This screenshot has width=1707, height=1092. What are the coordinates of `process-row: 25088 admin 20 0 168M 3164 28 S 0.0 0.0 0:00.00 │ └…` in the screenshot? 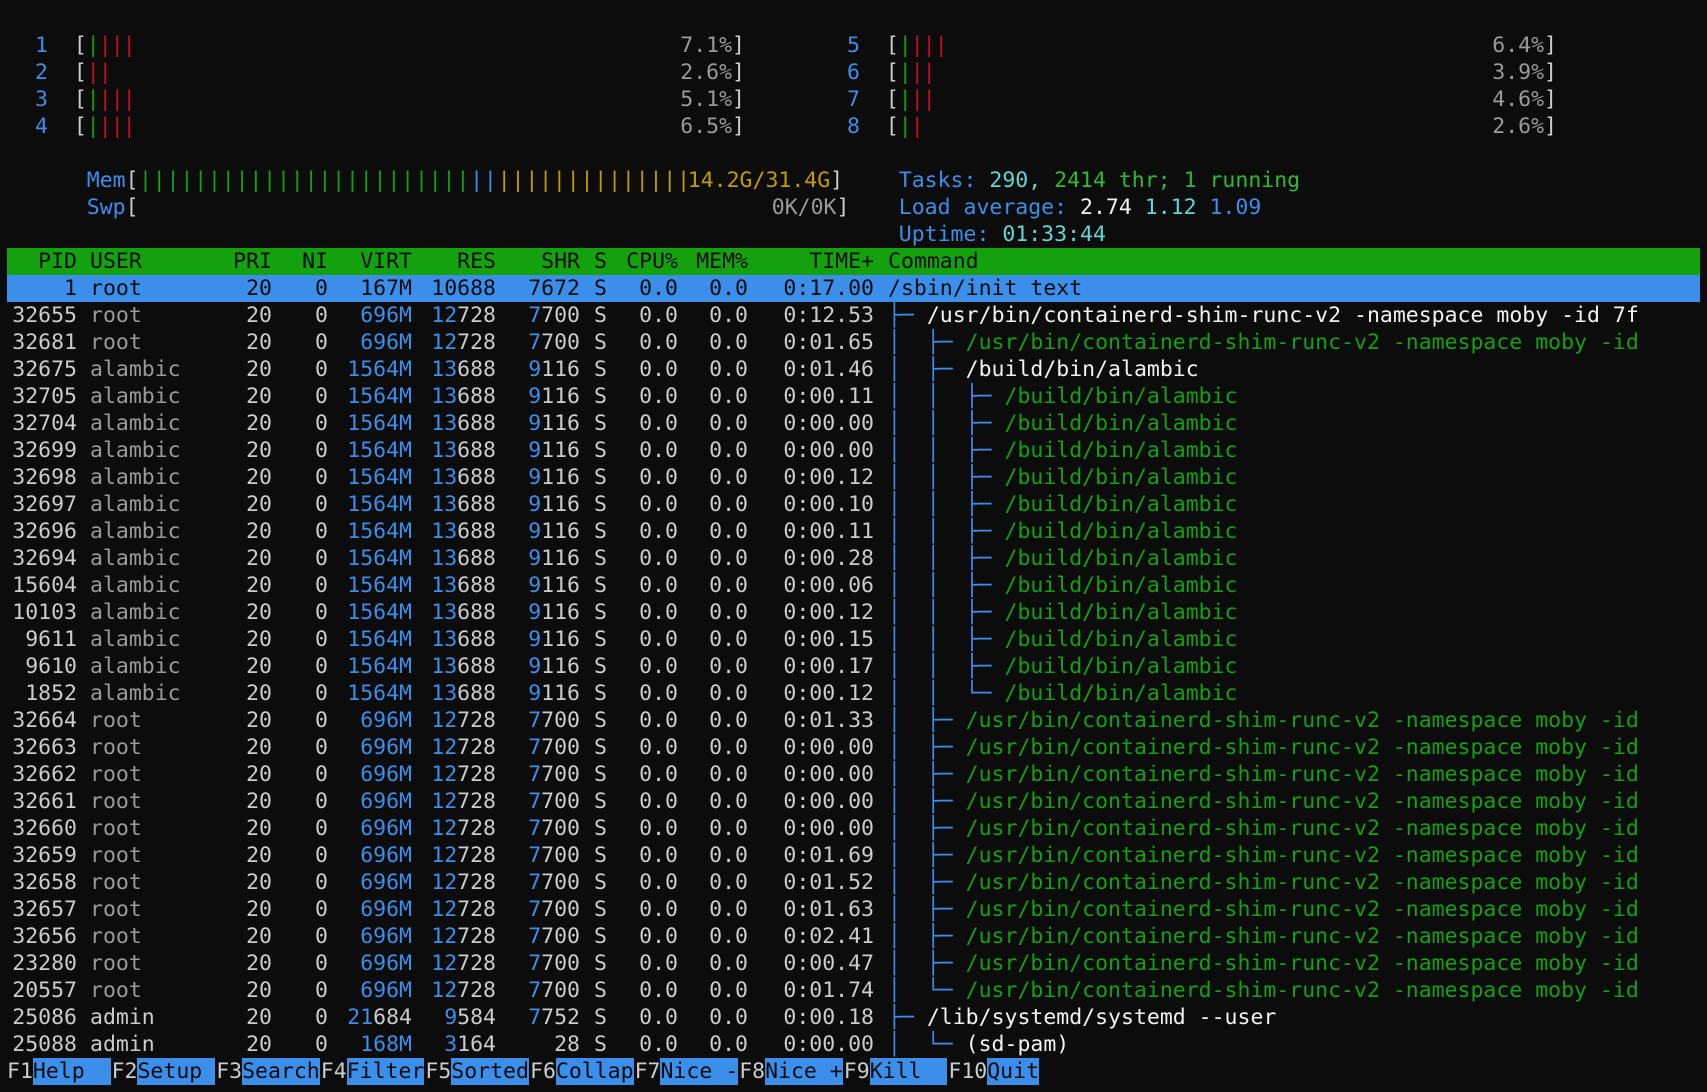 It's located at (853, 1044).